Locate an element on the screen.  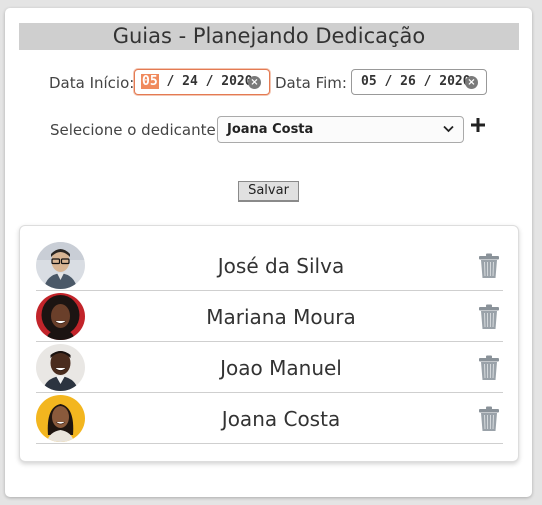
avatar-woman-yellow is located at coordinates (60, 418).